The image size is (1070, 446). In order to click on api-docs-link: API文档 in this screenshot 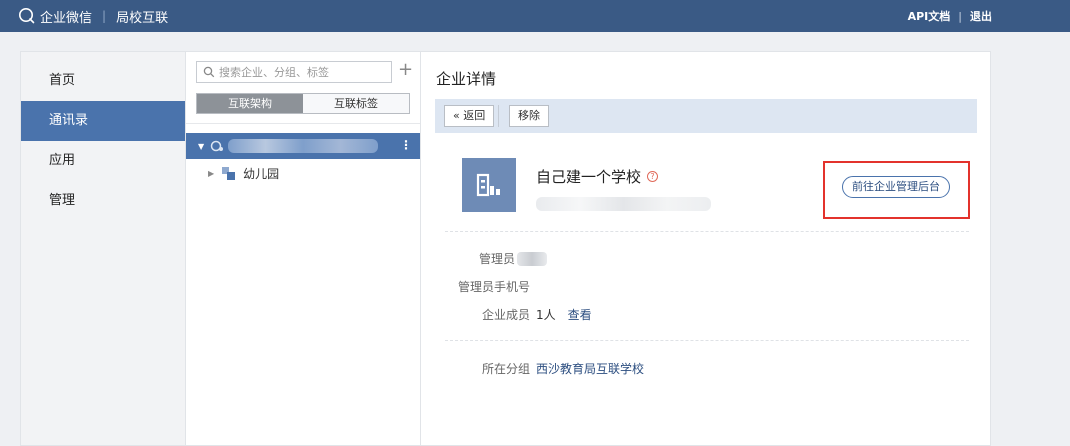, I will do `click(929, 16)`.